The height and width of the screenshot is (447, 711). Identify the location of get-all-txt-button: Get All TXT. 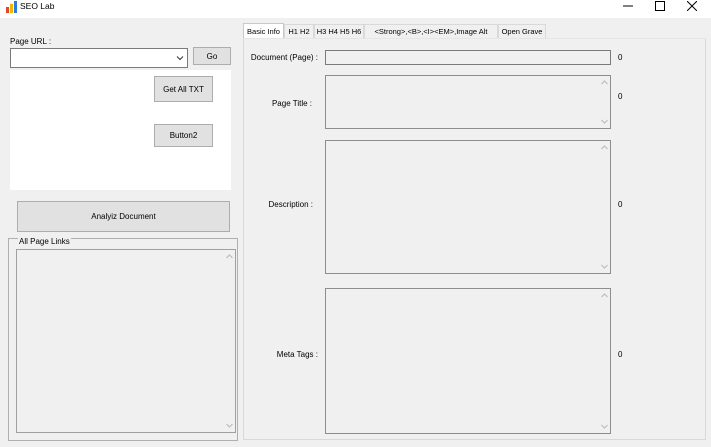
(183, 89).